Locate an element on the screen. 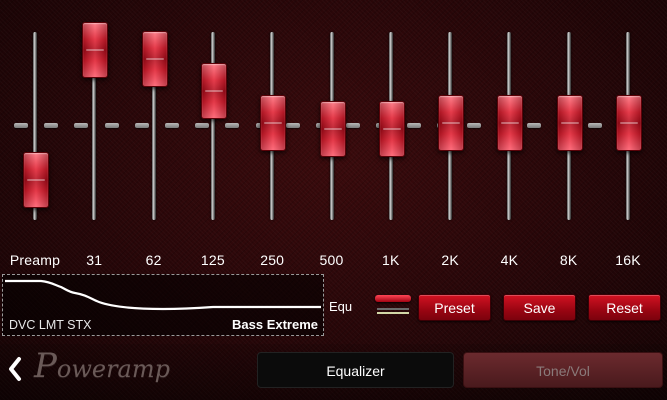  eq-slider-2k is located at coordinates (450, 120).